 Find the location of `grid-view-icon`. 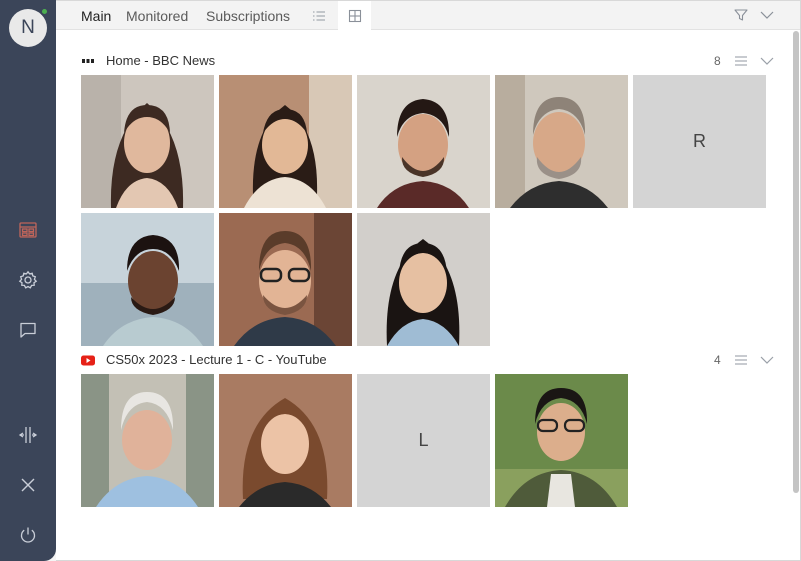

grid-view-icon is located at coordinates (354, 15).